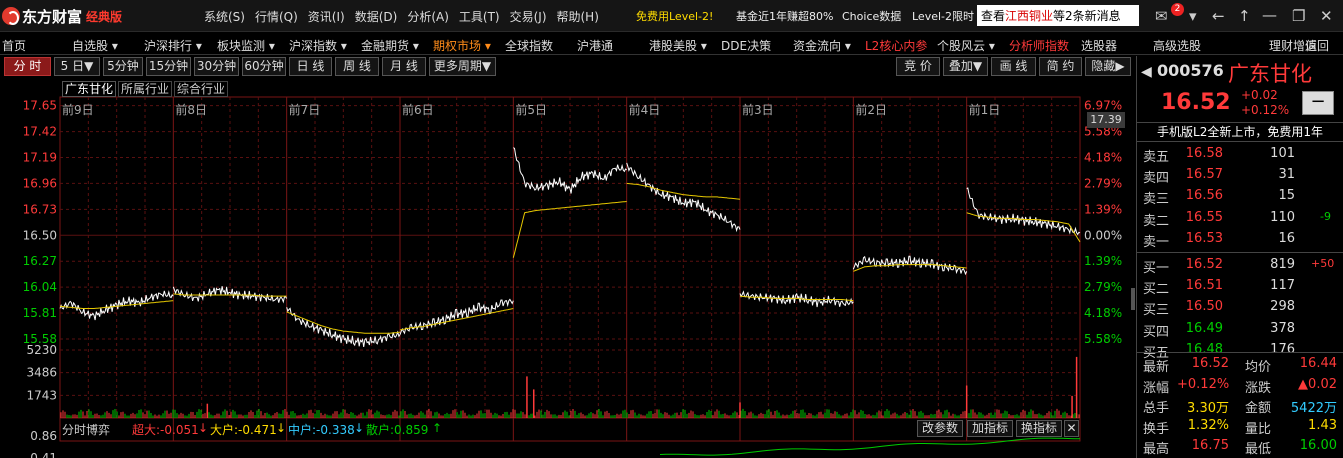 This screenshot has height=458, width=1343. What do you see at coordinates (318, 45) in the screenshot?
I see `nav-item: 沪深指数 ▾` at bounding box center [318, 45].